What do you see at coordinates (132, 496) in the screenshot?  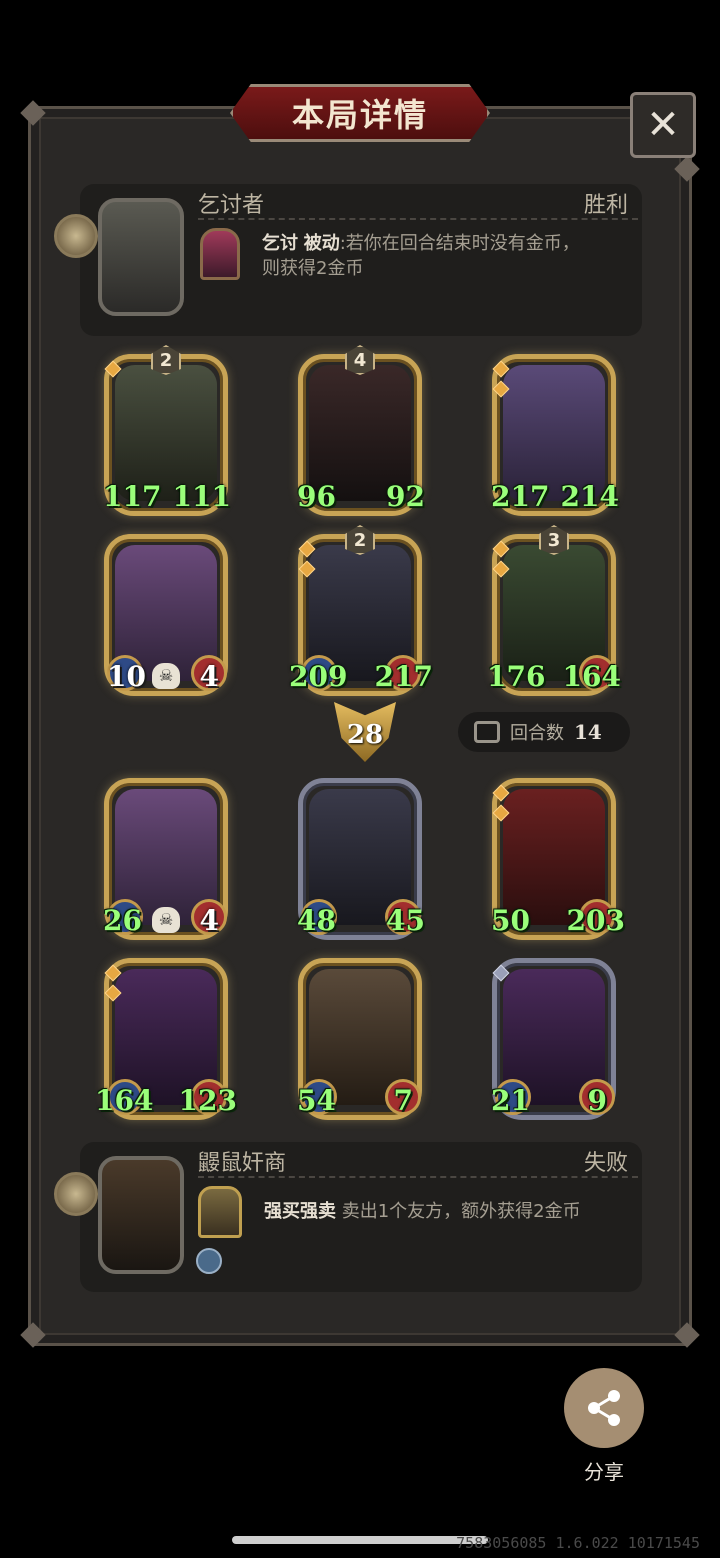 I see `attack-value: 117` at bounding box center [132, 496].